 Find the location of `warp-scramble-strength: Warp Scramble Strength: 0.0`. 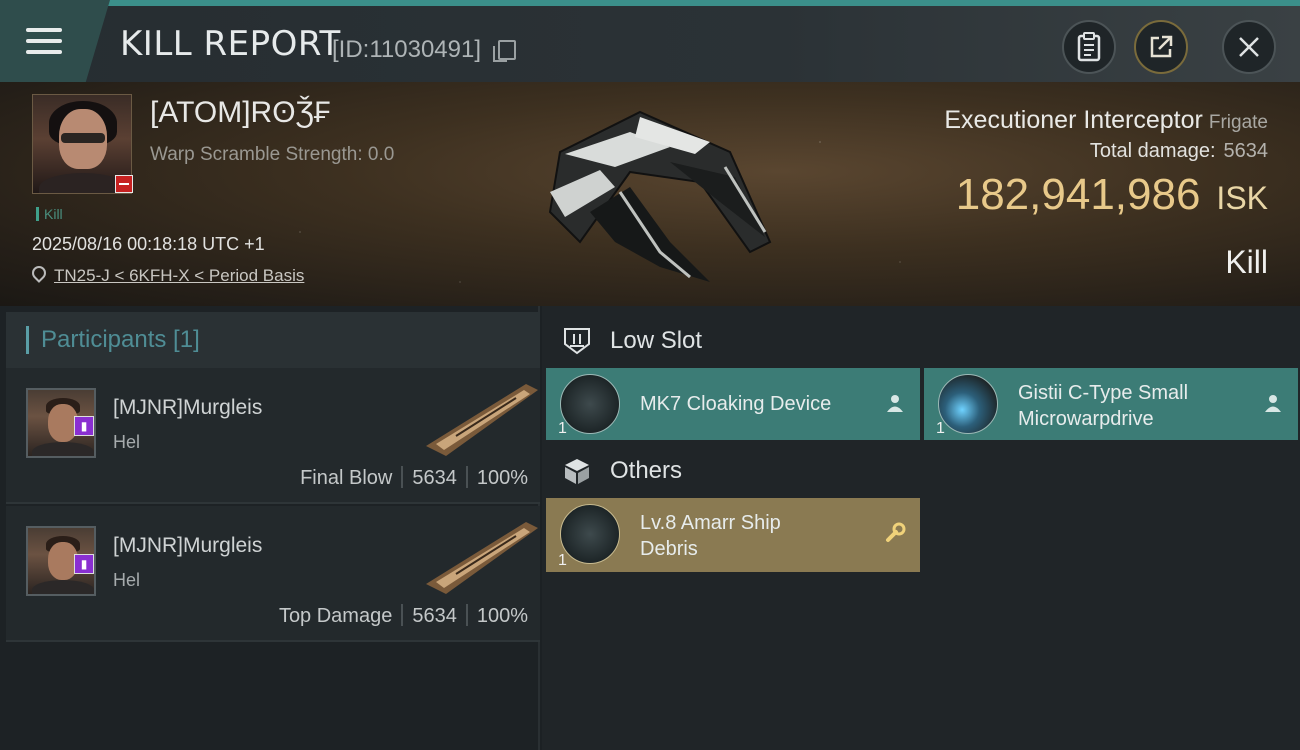

warp-scramble-strength: Warp Scramble Strength: 0.0 is located at coordinates (272, 154).